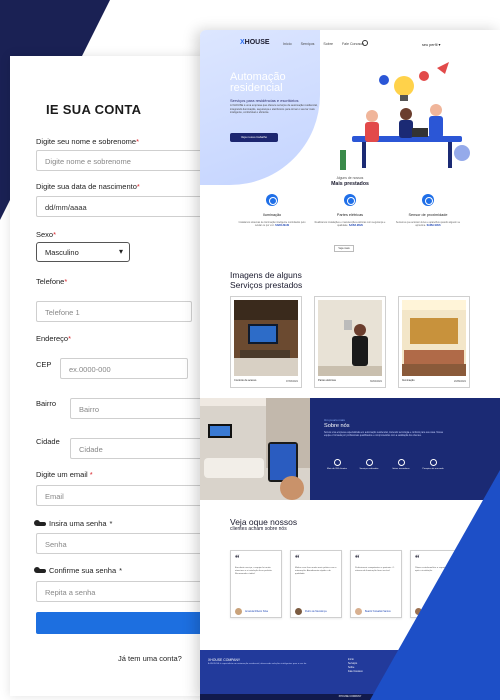 Image resolution: width=500 pixels, height=700 pixels. I want to click on sex-label: Sexo*, so click(46, 234).